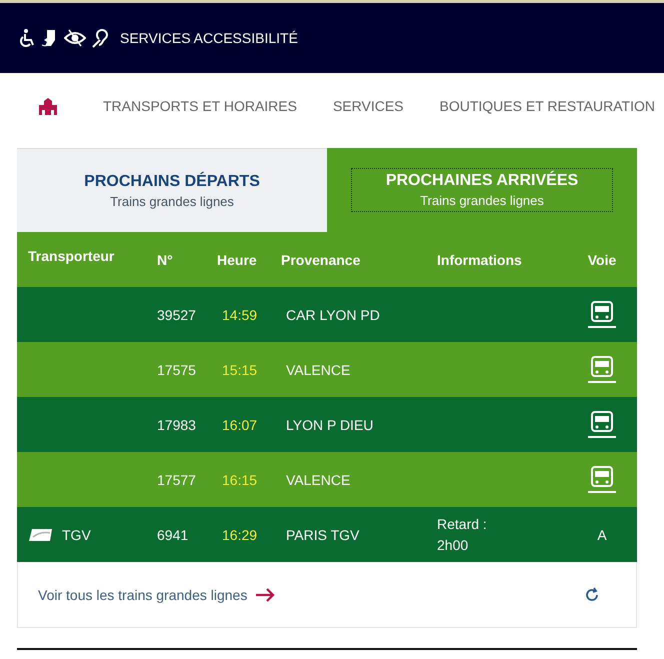 The image size is (664, 659). Describe the element at coordinates (101, 38) in the screenshot. I see `ear-icon` at that location.